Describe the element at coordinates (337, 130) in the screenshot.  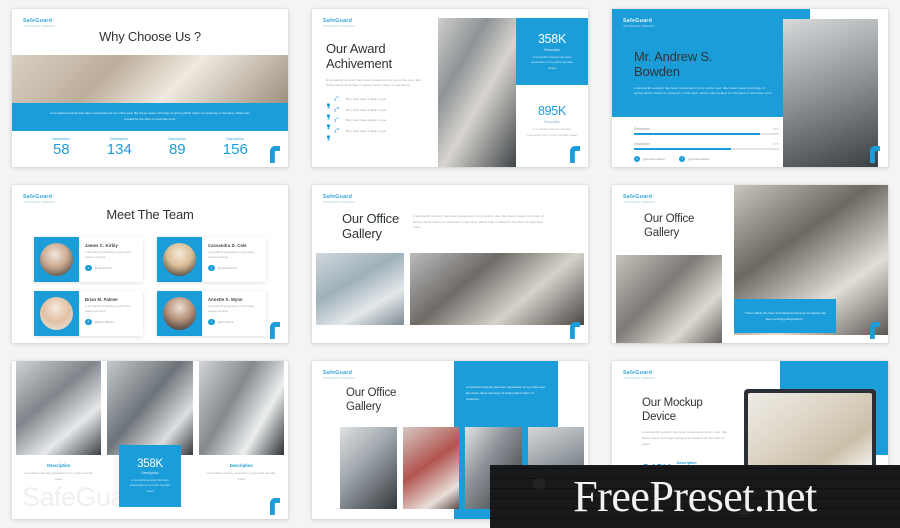
I see `award-rank: 2nd` at that location.